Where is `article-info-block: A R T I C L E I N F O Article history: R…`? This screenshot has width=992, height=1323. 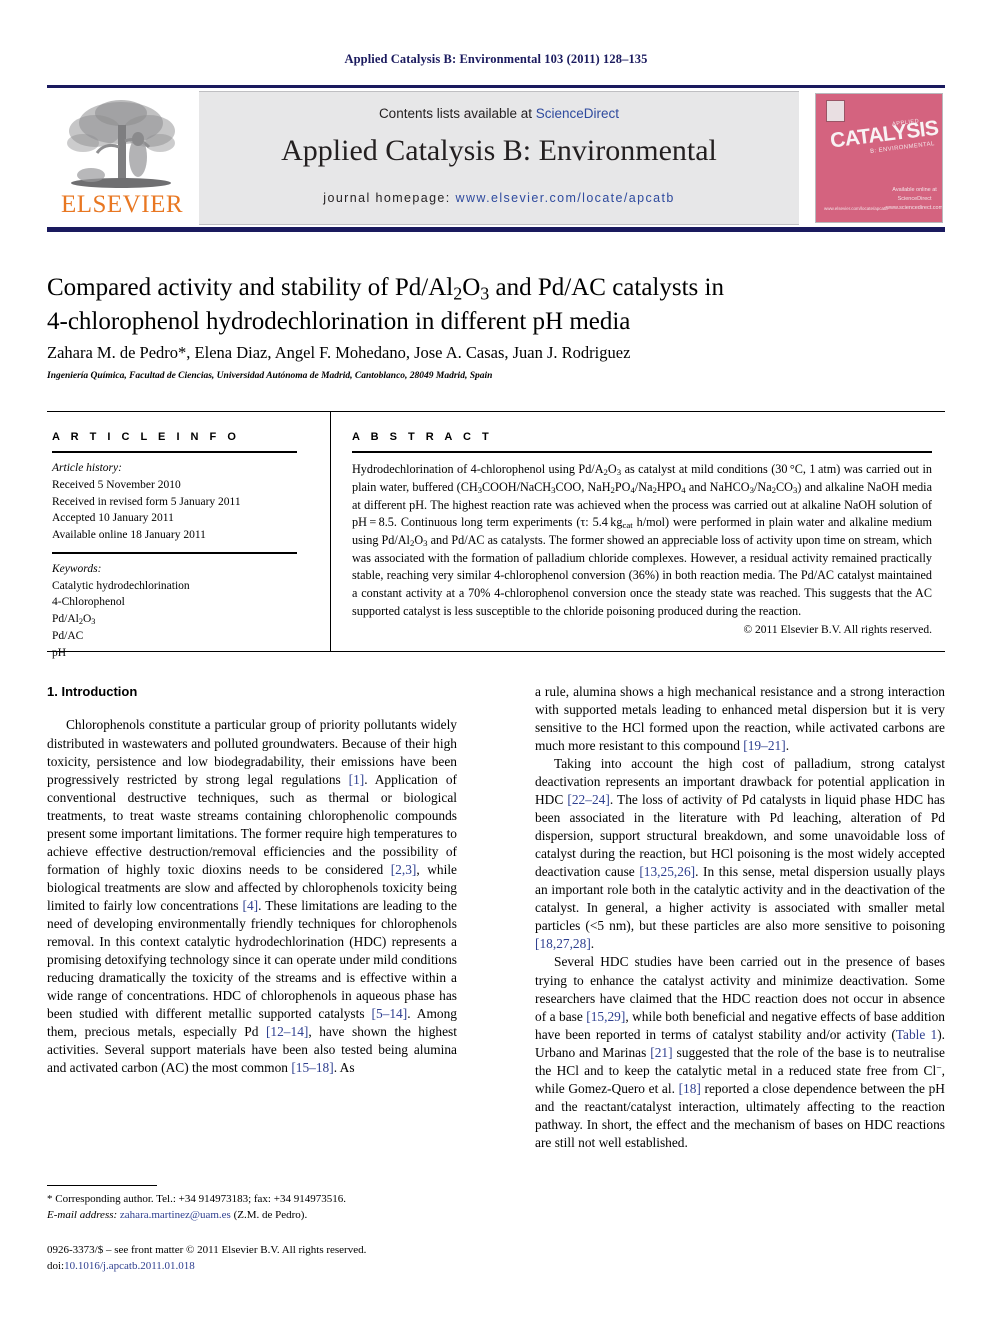 article-info-block: A R T I C L E I N F O Article history: R… is located at coordinates (183, 546).